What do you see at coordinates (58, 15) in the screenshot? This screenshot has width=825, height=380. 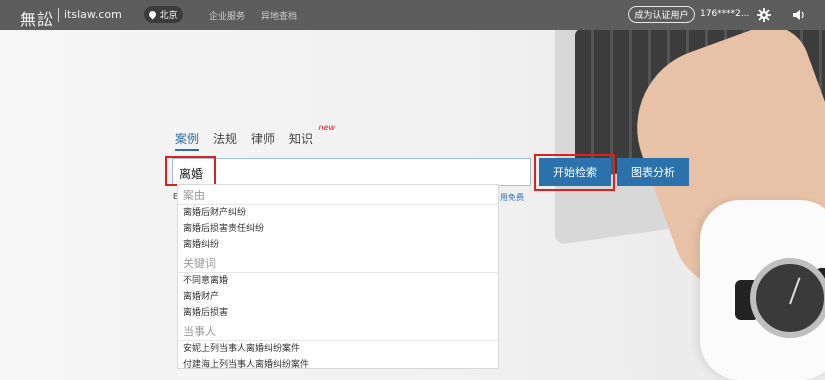 I see `logo-divider` at bounding box center [58, 15].